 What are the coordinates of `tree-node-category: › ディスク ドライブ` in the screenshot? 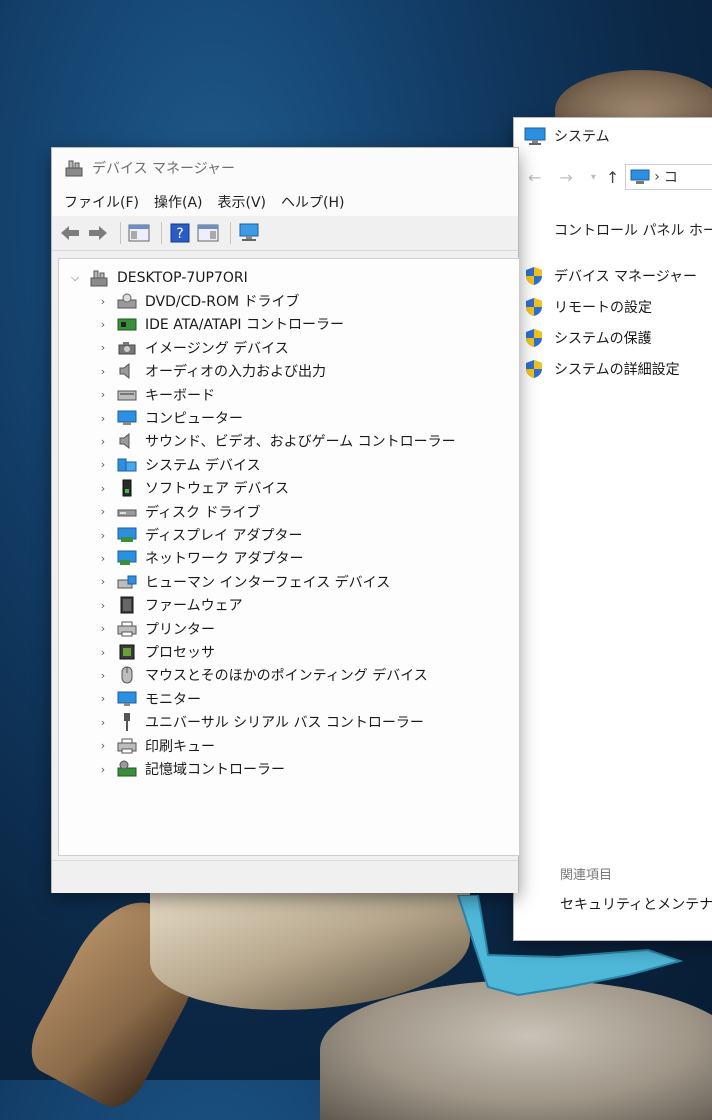 It's located at (179, 512).